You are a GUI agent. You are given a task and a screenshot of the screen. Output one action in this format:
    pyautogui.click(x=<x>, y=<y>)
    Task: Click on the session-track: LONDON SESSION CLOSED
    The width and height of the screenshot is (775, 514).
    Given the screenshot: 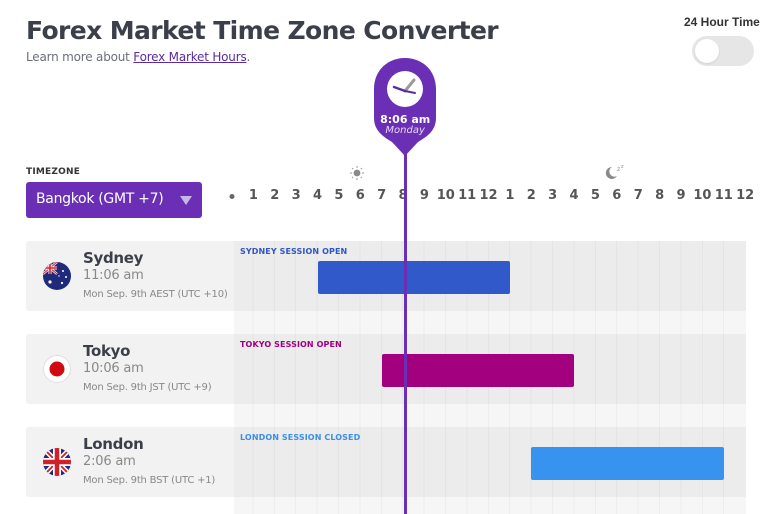 What is the action you would take?
    pyautogui.click(x=490, y=462)
    